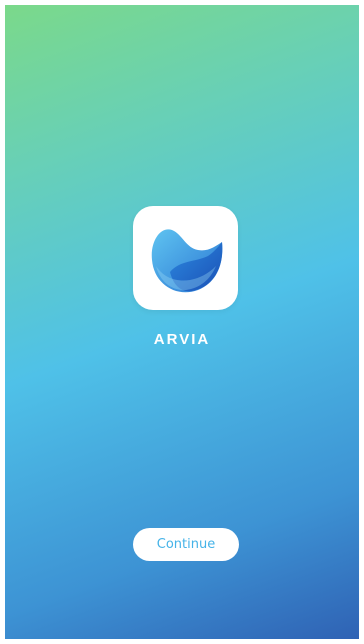 This screenshot has width=364, height=644. Describe the element at coordinates (186, 544) in the screenshot. I see `continue-button: Continue` at that location.